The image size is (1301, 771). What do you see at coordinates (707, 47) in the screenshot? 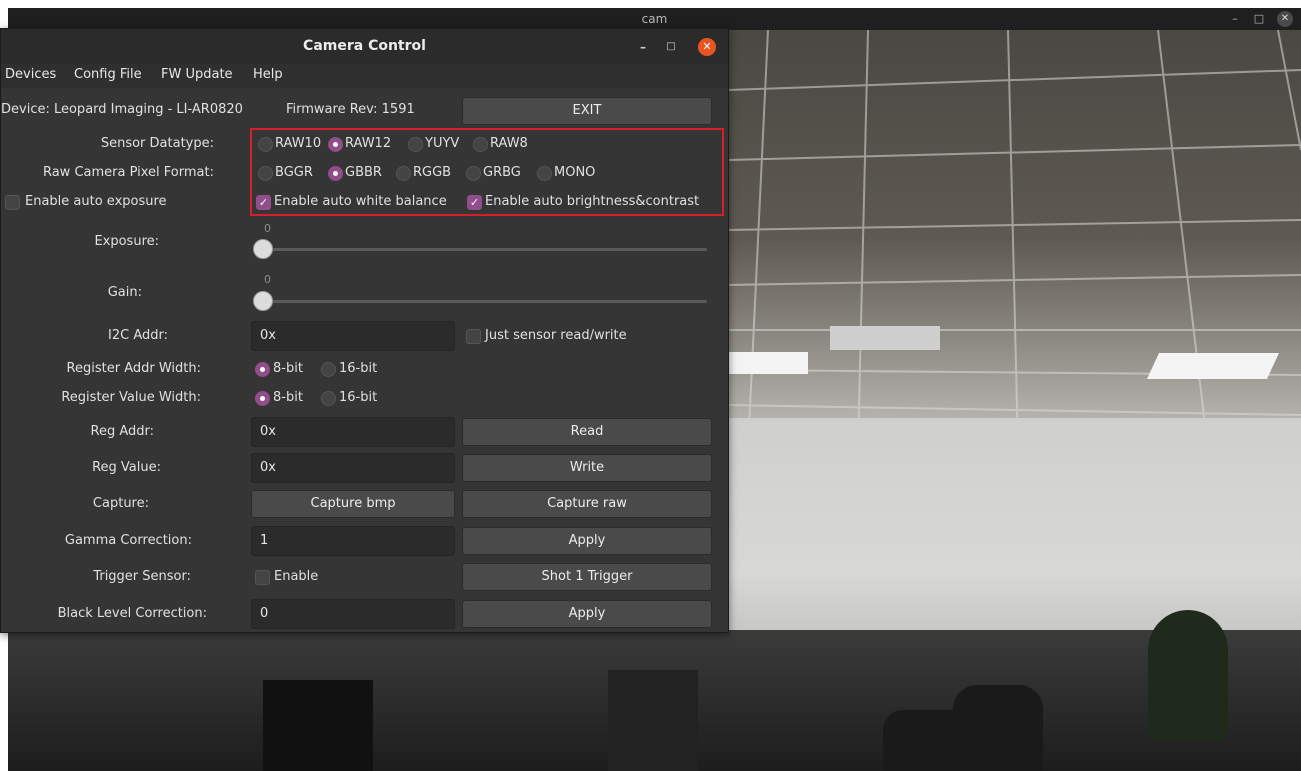
I see `dialog-close-button: ✕` at bounding box center [707, 47].